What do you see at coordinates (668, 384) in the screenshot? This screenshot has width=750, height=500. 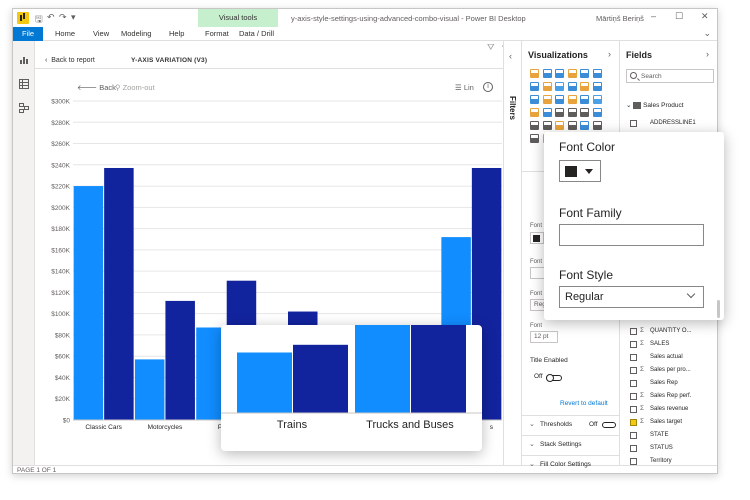 I see `field-item: Sales Rep` at bounding box center [668, 384].